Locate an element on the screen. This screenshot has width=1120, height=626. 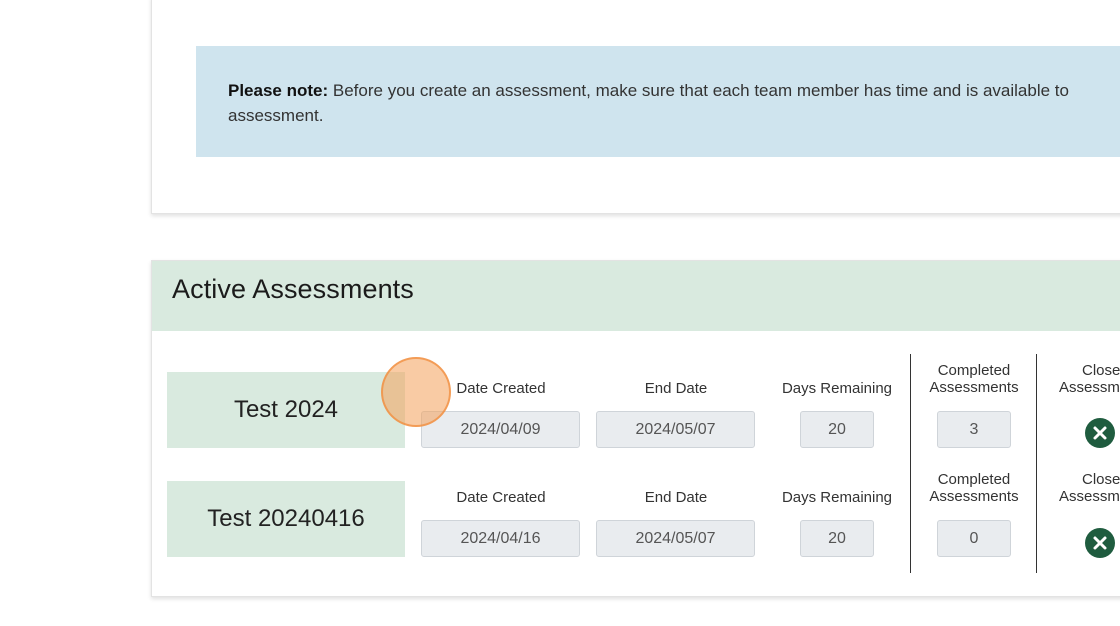
assessment-name: Test 20240416 is located at coordinates (286, 519).